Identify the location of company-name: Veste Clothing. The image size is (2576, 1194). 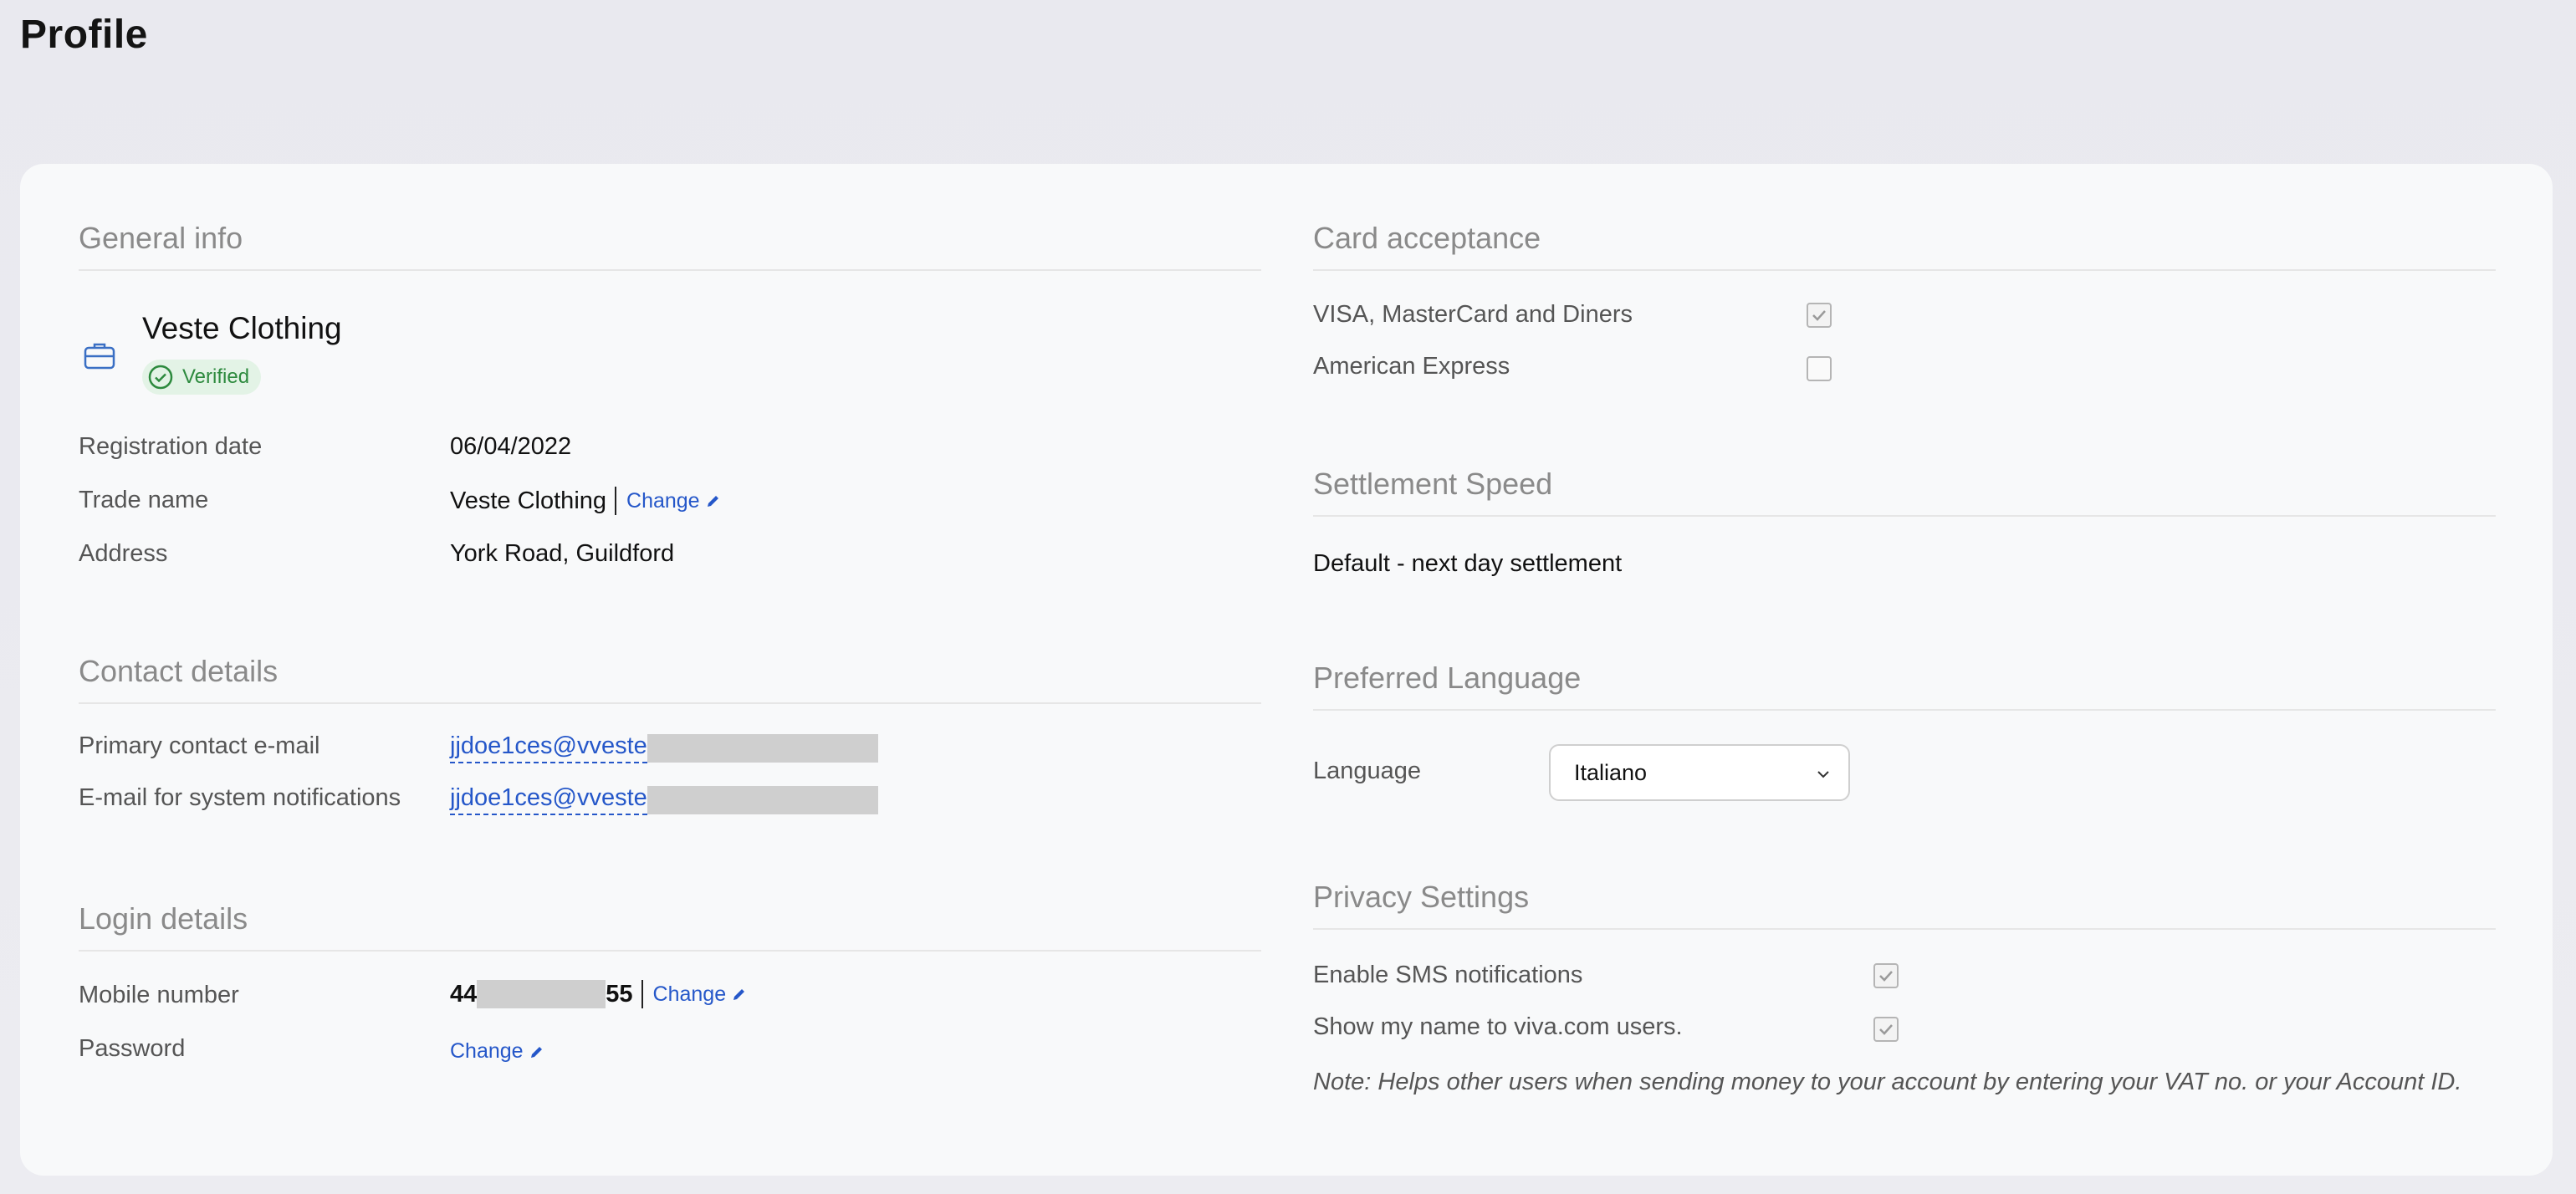
(242, 328).